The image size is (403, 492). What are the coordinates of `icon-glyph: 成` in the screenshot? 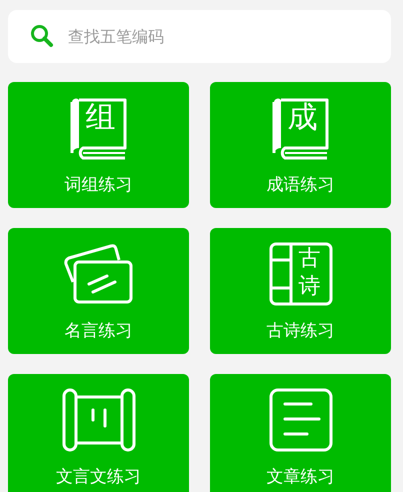 It's located at (303, 118).